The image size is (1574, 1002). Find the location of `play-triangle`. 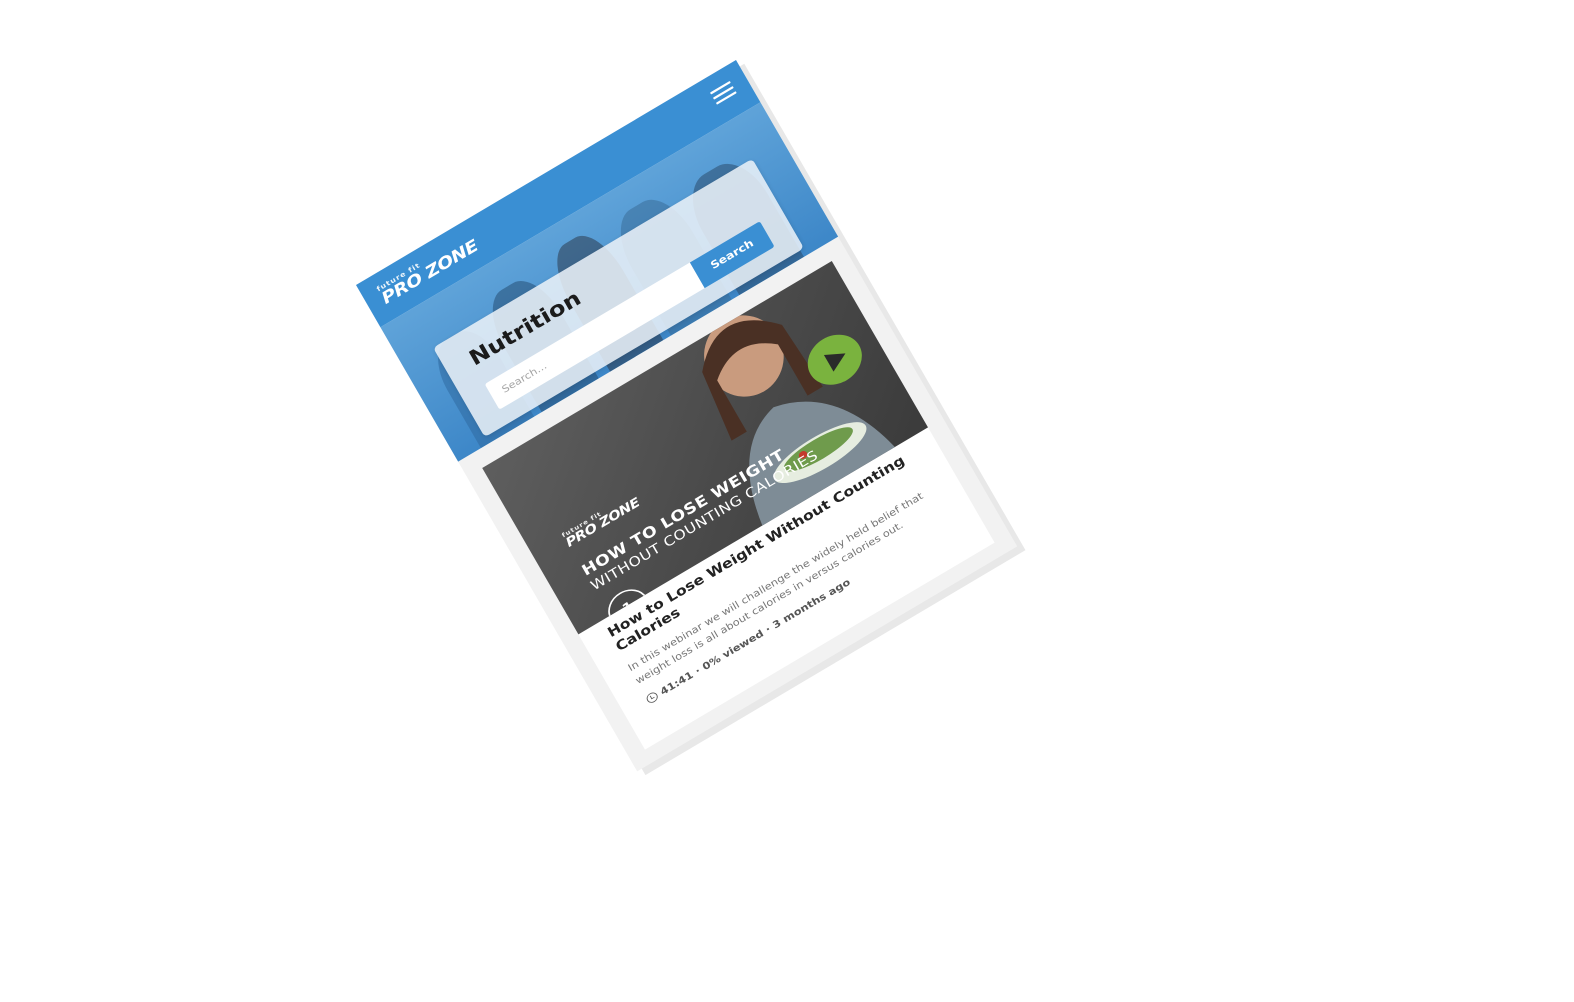

play-triangle is located at coordinates (837, 358).